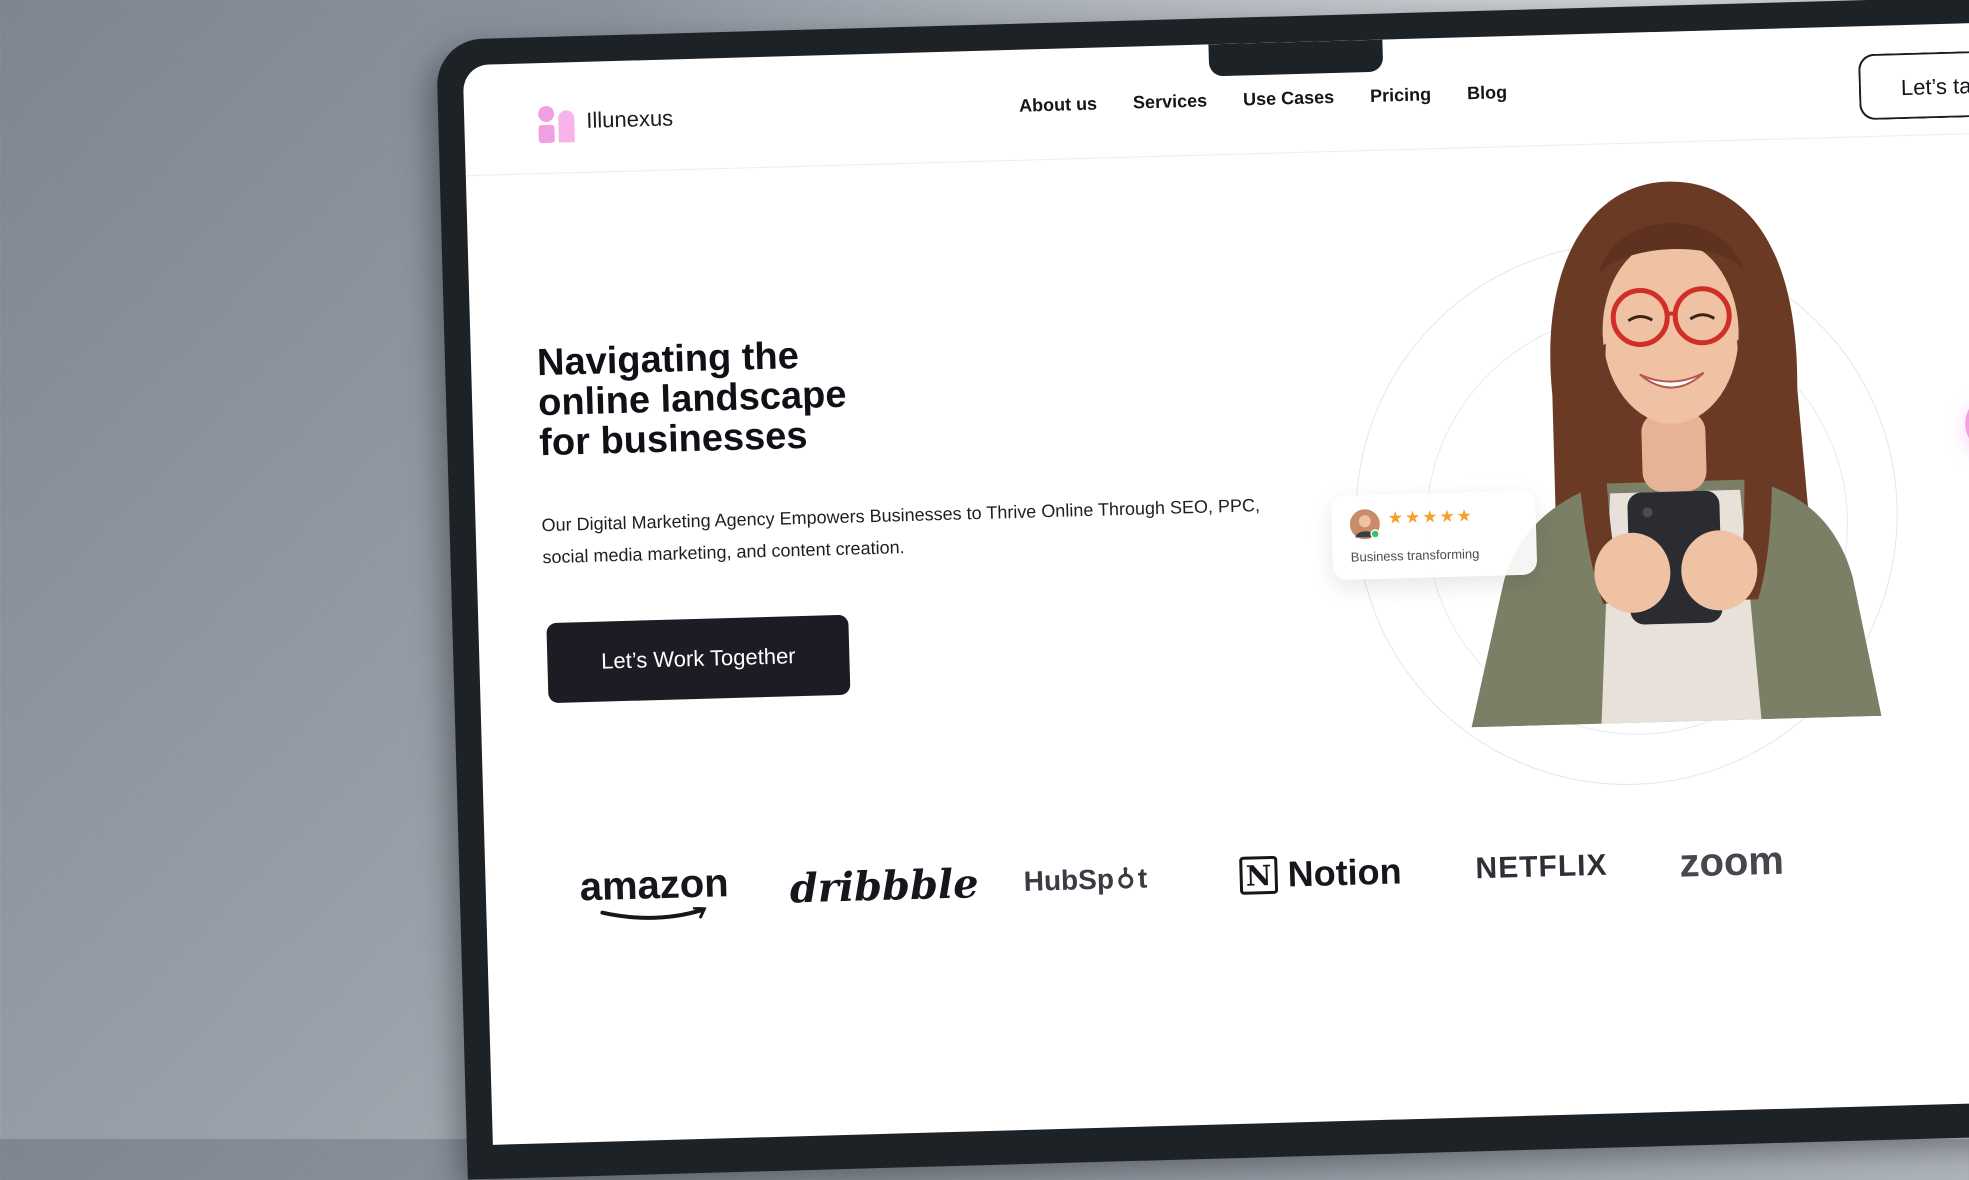 This screenshot has height=1180, width=1969. Describe the element at coordinates (1068, 880) in the screenshot. I see `hubspot-wordmark-start: HubSp` at that location.